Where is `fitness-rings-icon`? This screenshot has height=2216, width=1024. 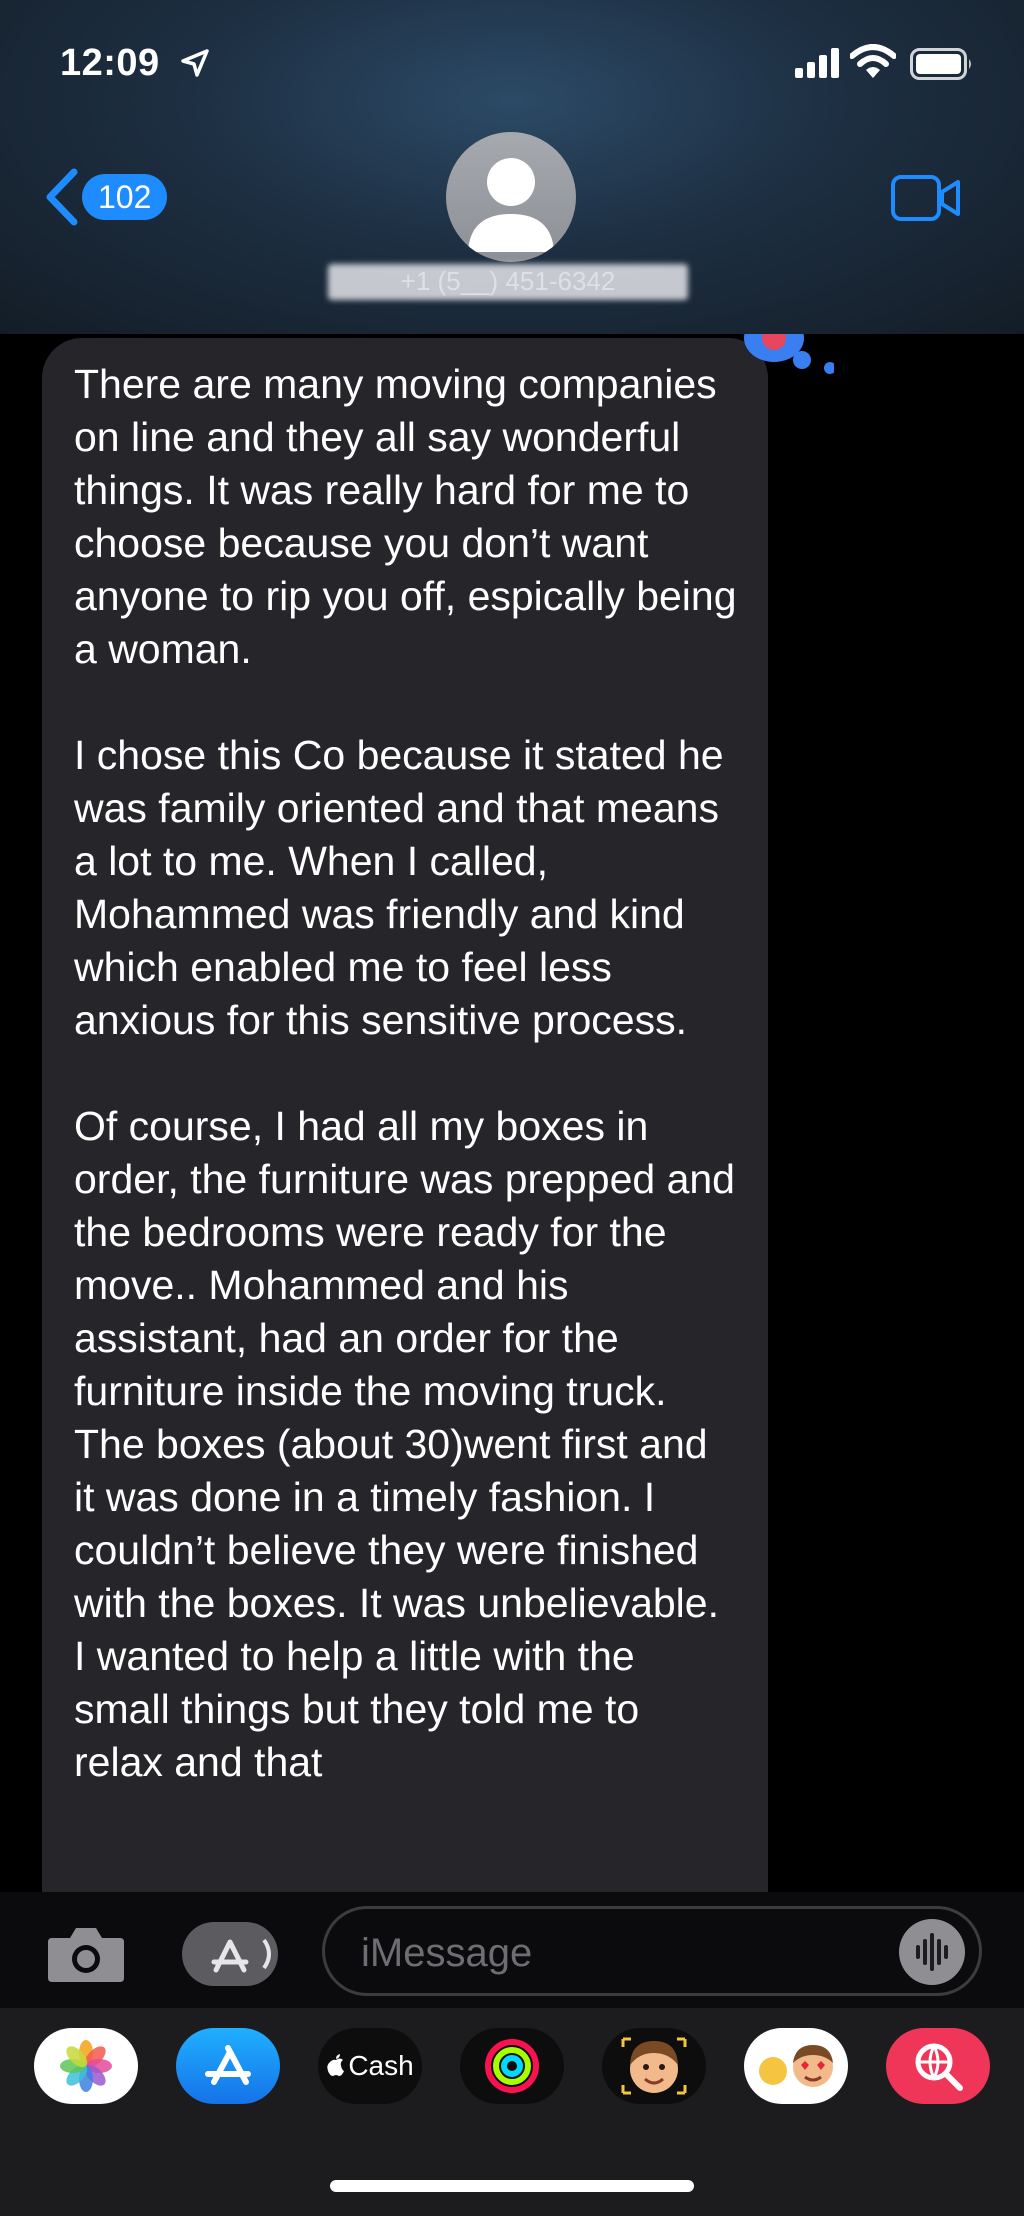 fitness-rings-icon is located at coordinates (512, 2066).